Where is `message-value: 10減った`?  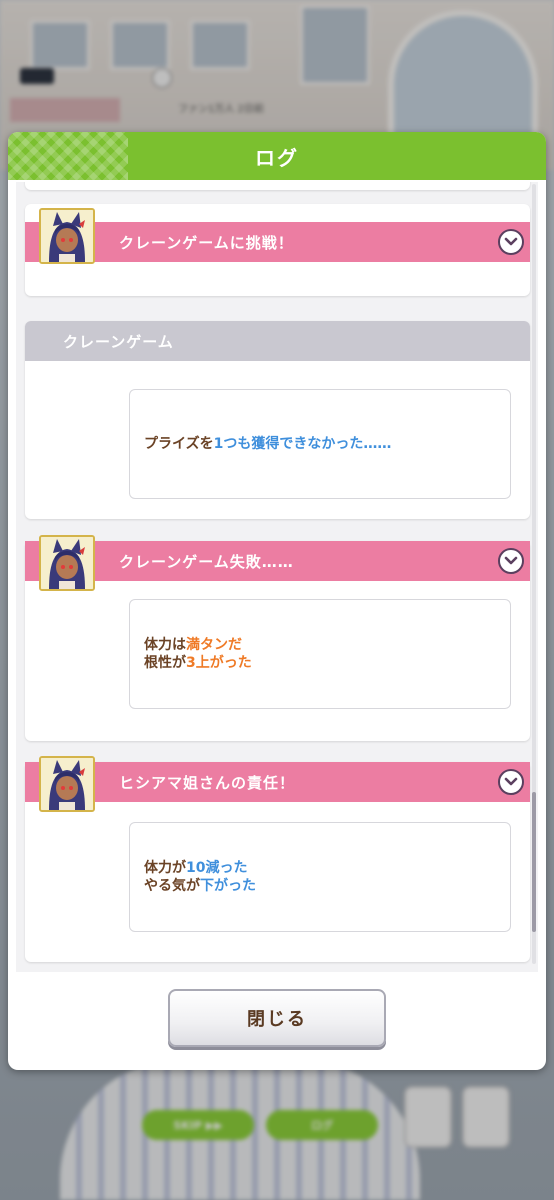 message-value: 10減った is located at coordinates (217, 868).